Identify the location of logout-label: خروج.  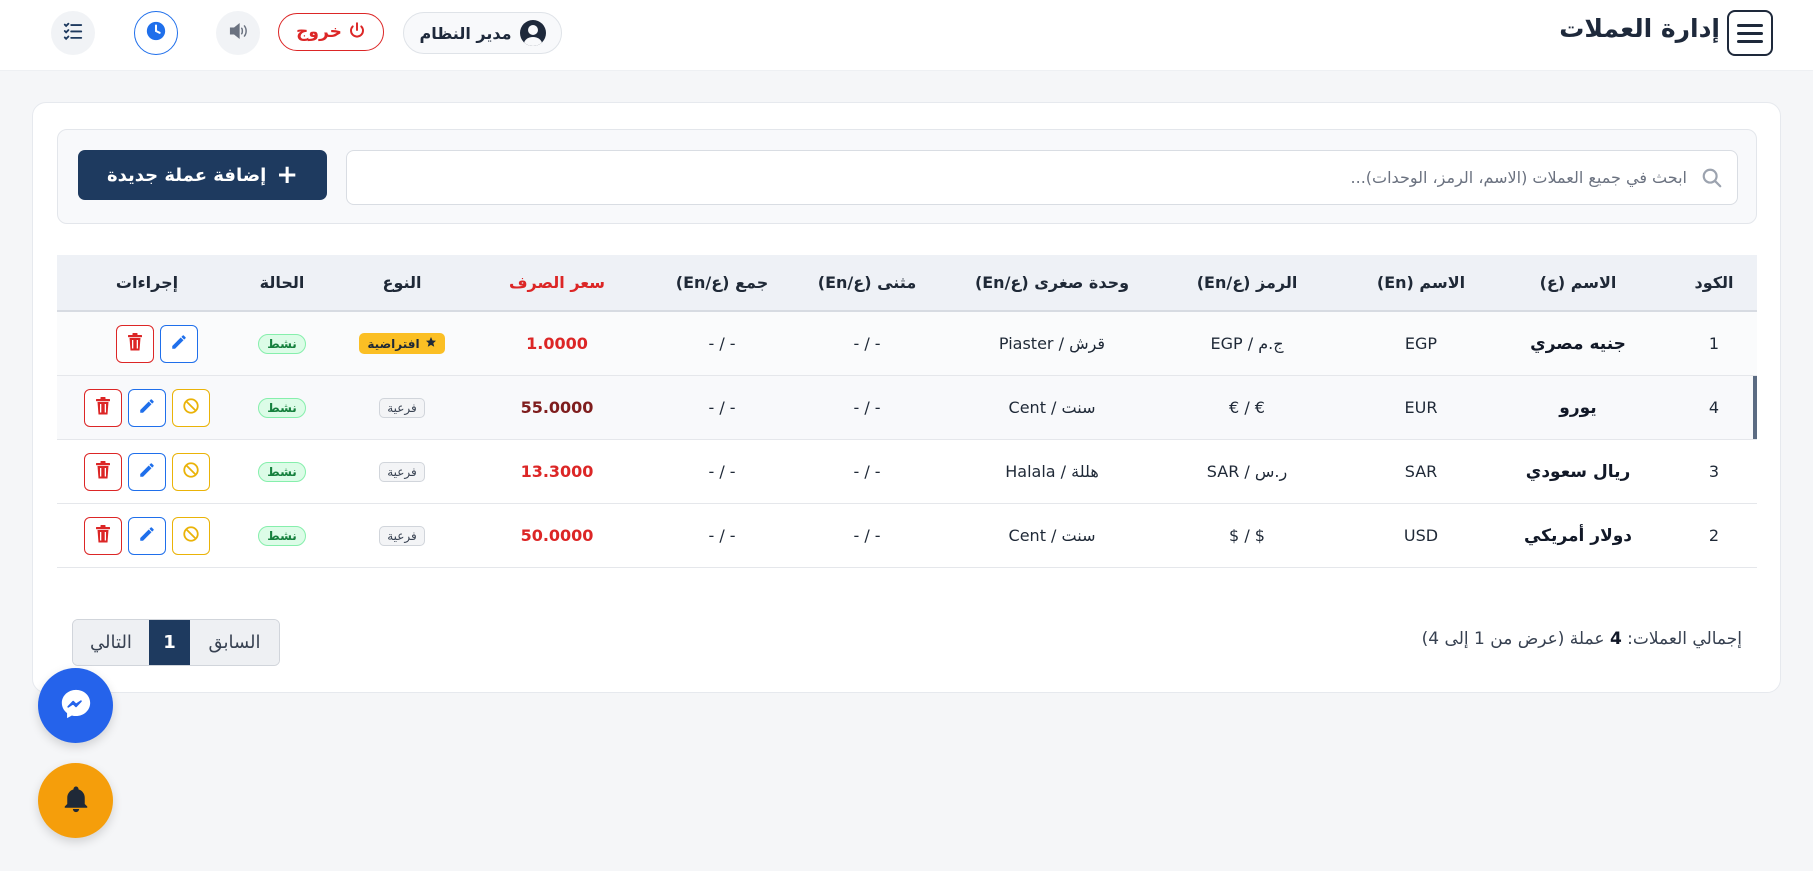
(319, 32).